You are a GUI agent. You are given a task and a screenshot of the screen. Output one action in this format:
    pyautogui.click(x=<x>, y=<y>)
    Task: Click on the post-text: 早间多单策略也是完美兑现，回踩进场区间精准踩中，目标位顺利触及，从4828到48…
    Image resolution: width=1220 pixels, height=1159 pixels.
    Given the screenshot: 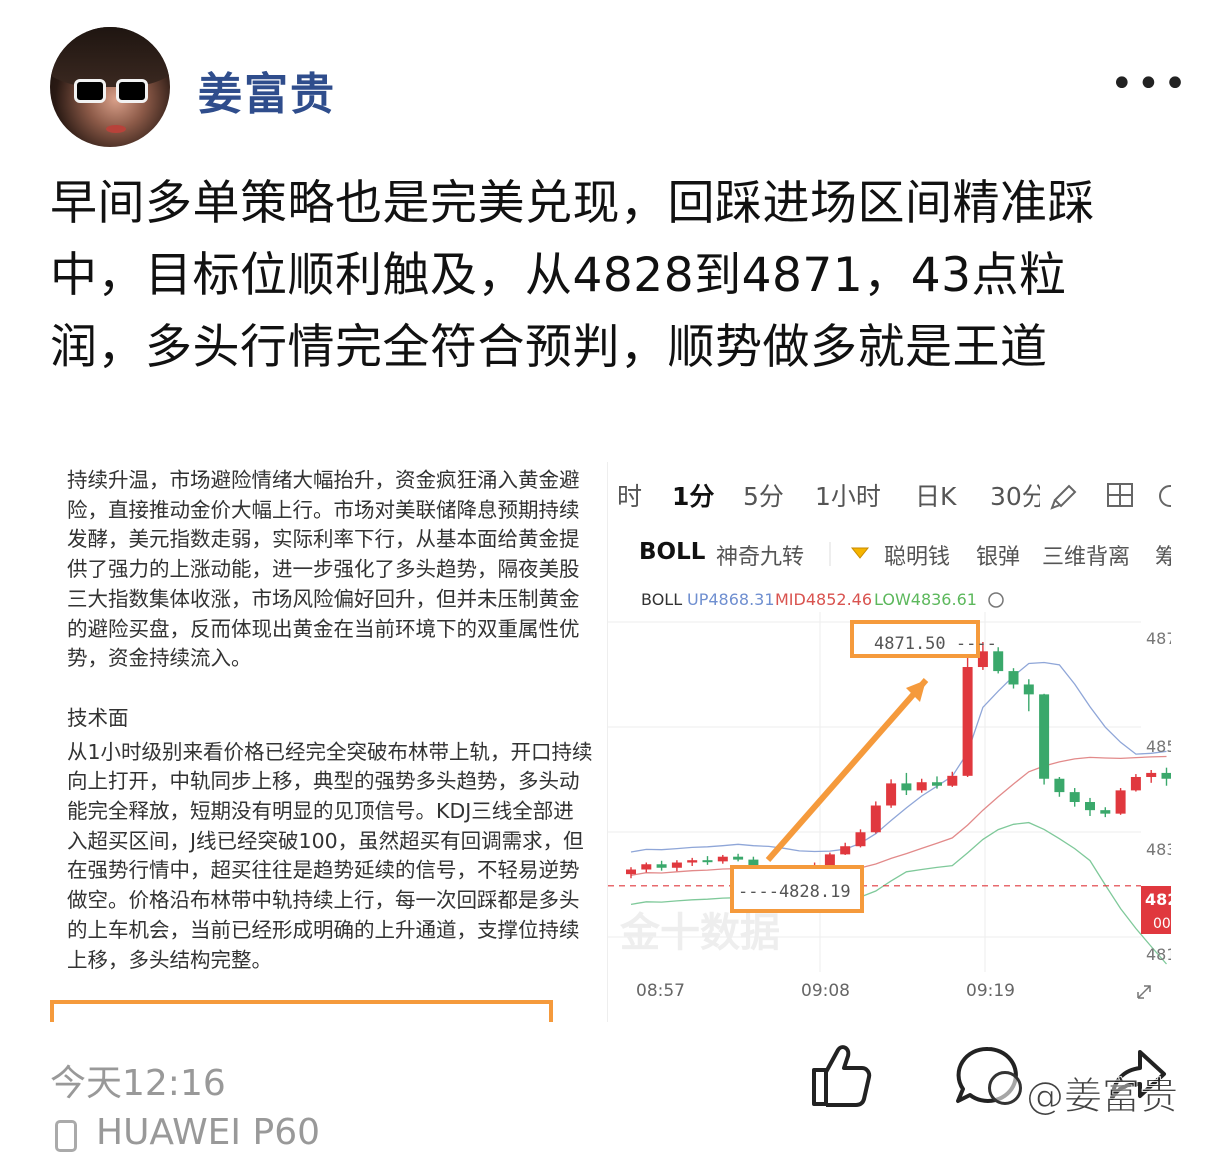 What is the action you would take?
    pyautogui.click(x=572, y=275)
    